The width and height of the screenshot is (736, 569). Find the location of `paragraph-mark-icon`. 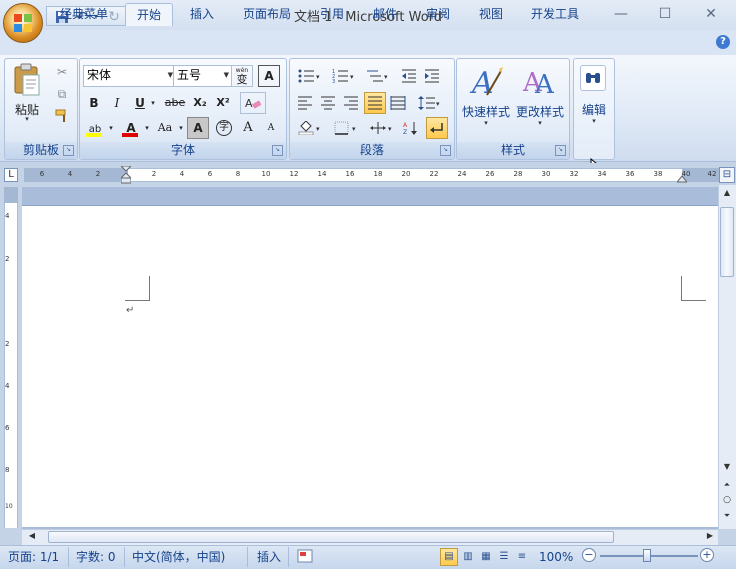

paragraph-mark-icon is located at coordinates (436, 128).